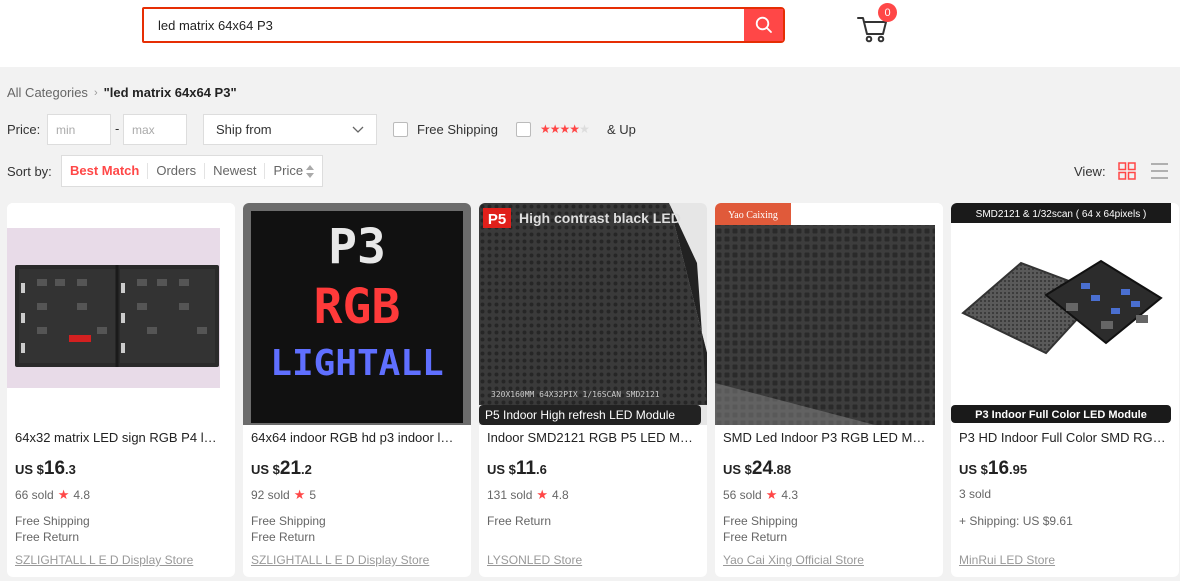  I want to click on led-sign-image: P3 RGB LIGHTALL, so click(357, 314).